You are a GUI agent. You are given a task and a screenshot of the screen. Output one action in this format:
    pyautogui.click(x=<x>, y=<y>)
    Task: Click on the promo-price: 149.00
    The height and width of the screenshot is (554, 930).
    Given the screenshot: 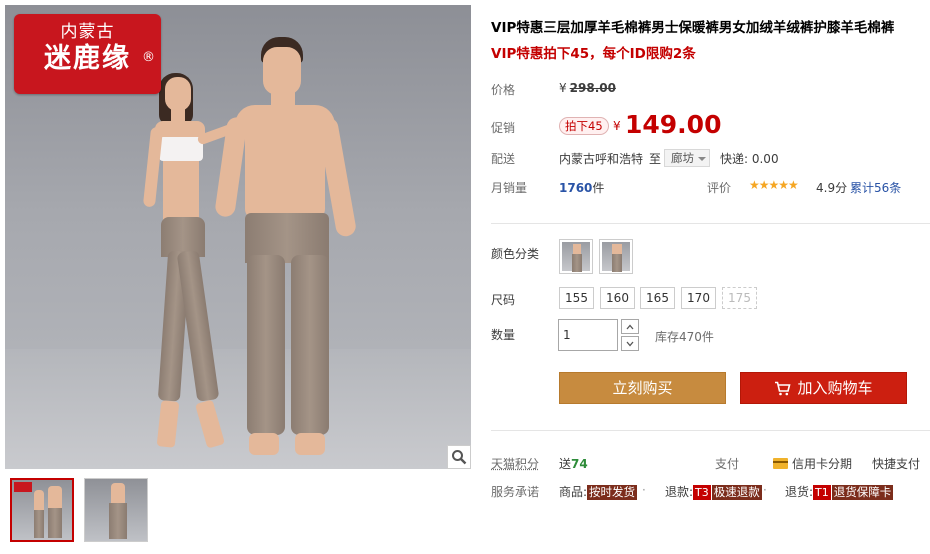 What is the action you would take?
    pyautogui.click(x=673, y=124)
    